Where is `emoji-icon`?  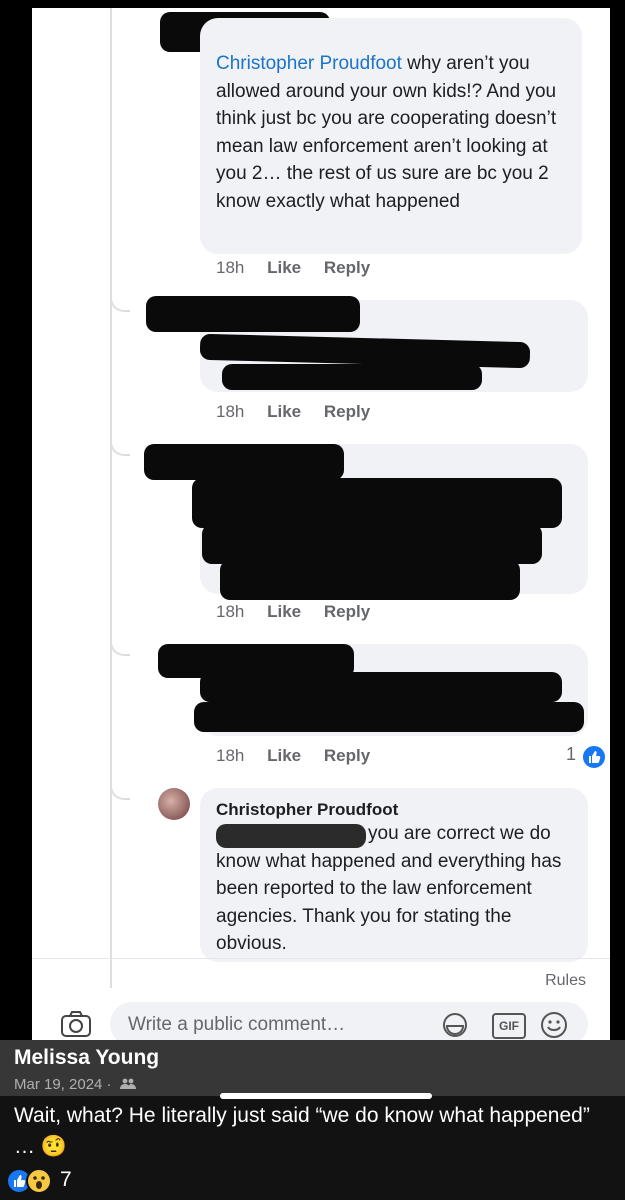 emoji-icon is located at coordinates (554, 1025).